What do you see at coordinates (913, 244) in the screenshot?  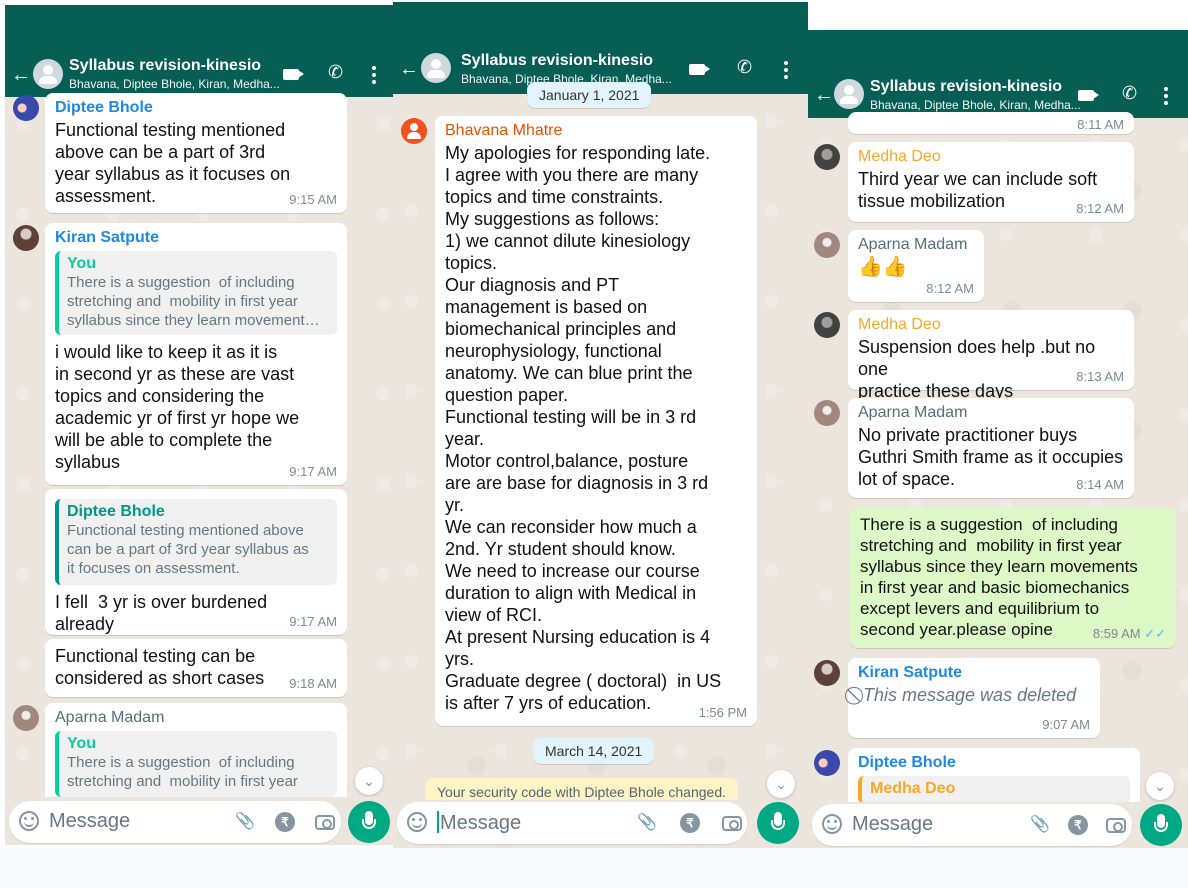 I see `message-sender: Aparna Madam` at bounding box center [913, 244].